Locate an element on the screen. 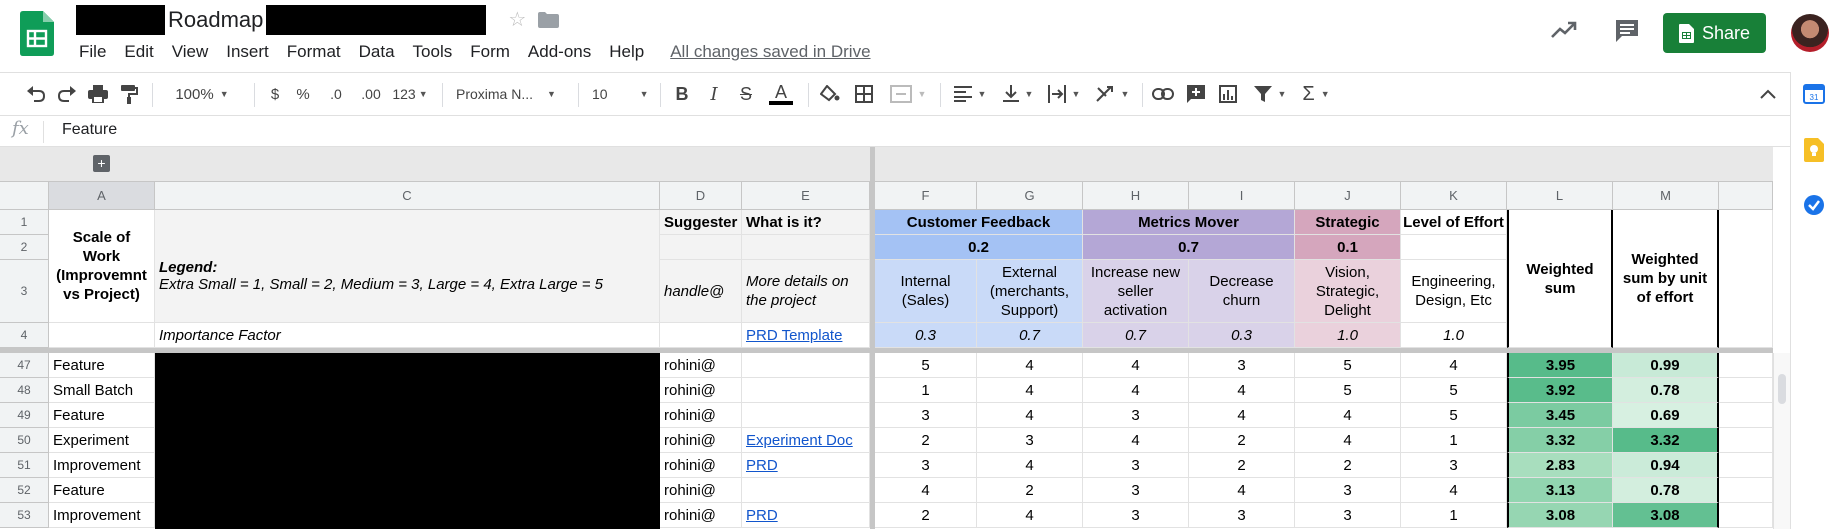 This screenshot has height=529, width=1838. factor-external: 0.7 is located at coordinates (1030, 335).